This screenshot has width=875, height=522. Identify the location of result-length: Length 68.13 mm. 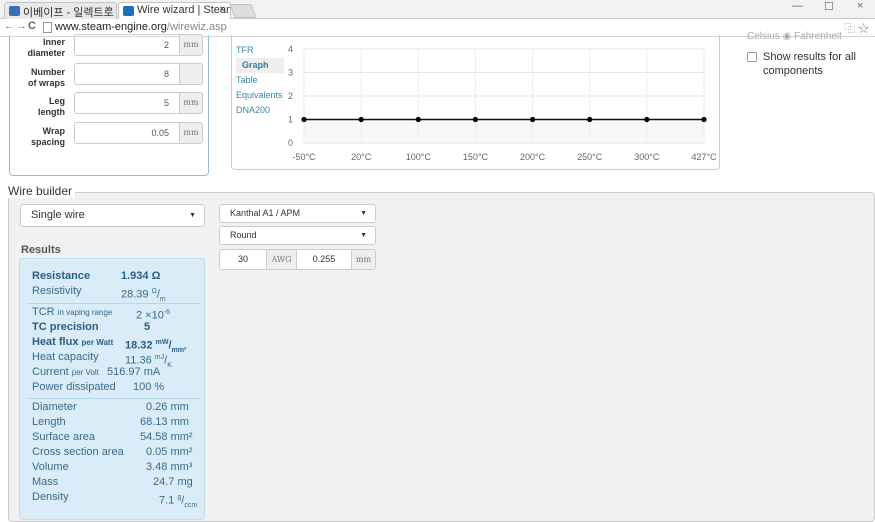
(110, 422).